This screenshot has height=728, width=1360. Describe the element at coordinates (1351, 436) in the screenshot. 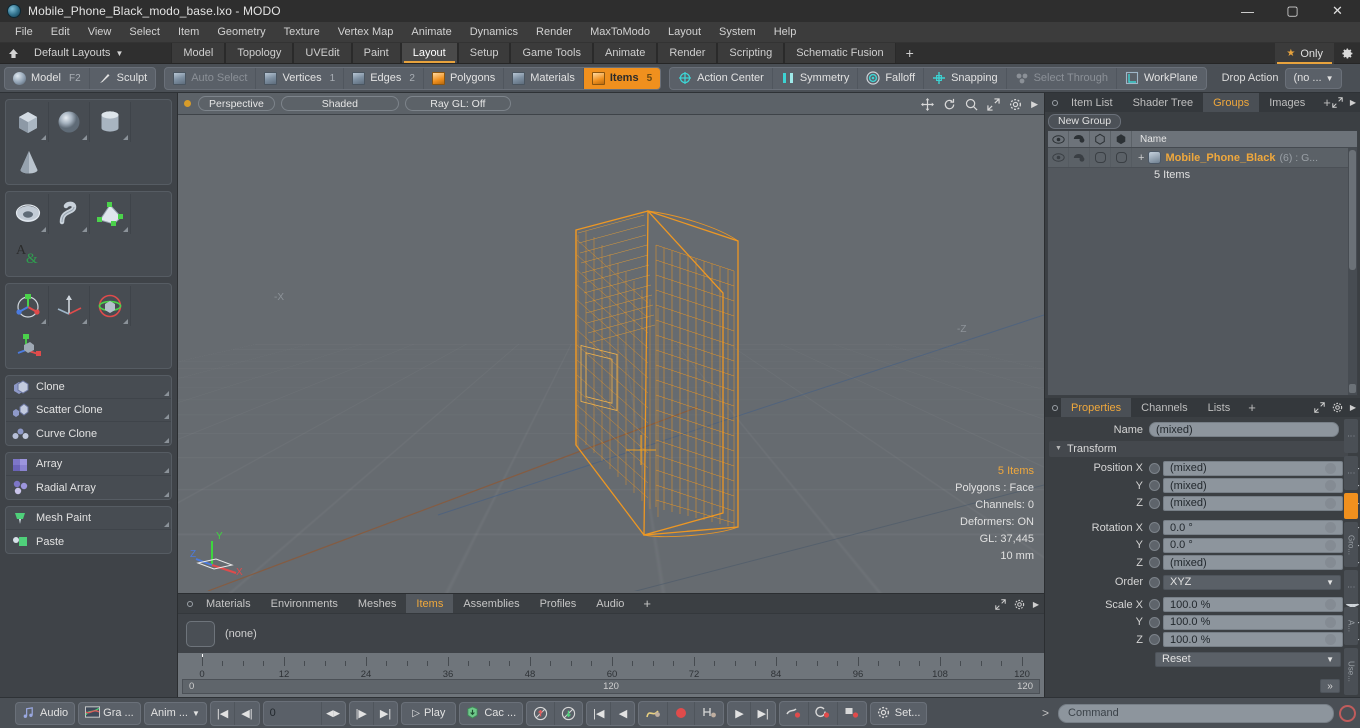

I see `rail-seg-1: ⋮` at that location.